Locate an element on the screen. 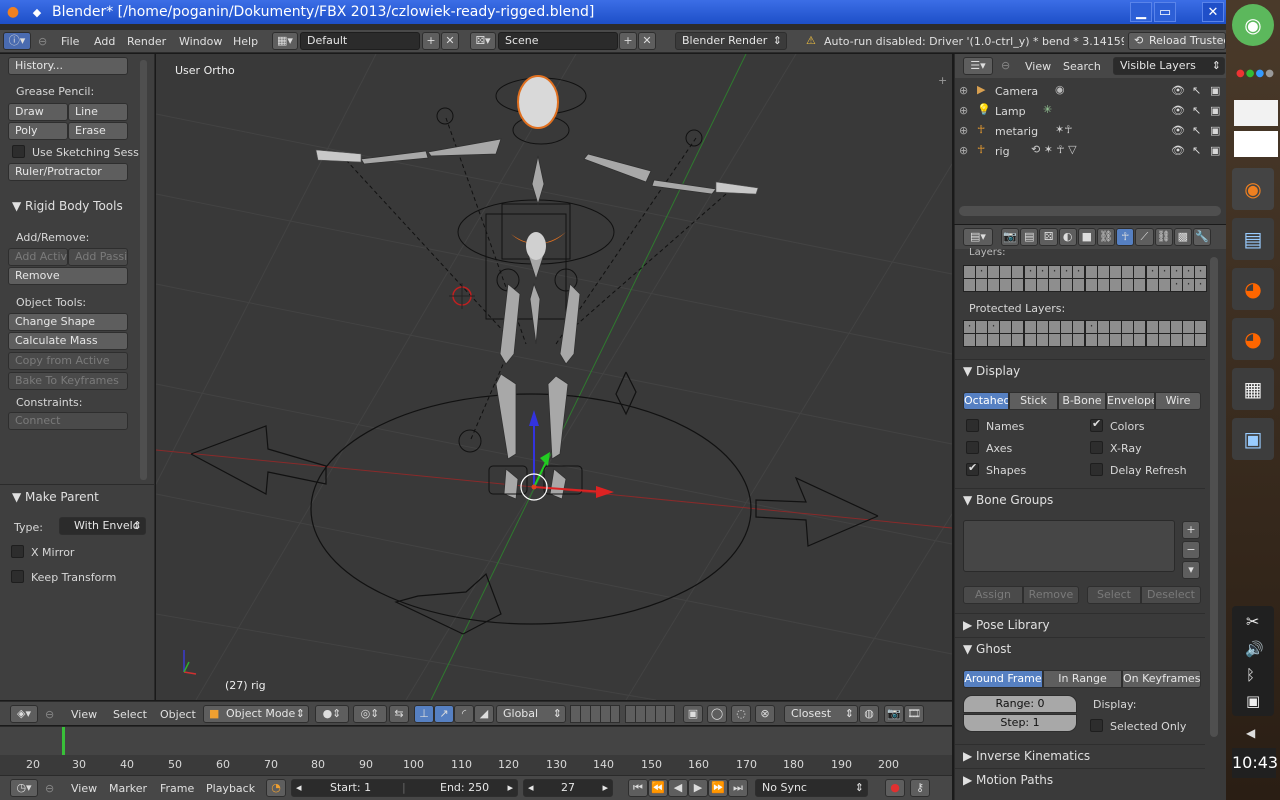  bone-groups-panel-header: ▼ Bone Groups is located at coordinates (1080, 499).